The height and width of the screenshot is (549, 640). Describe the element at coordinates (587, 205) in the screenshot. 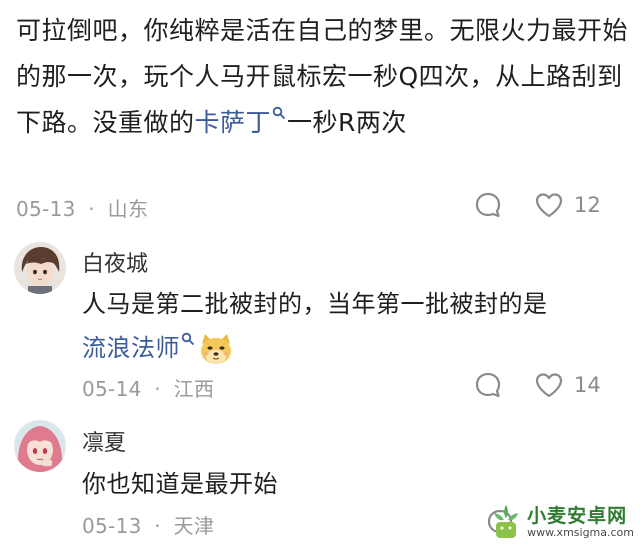

I see `like-count: 12` at that location.